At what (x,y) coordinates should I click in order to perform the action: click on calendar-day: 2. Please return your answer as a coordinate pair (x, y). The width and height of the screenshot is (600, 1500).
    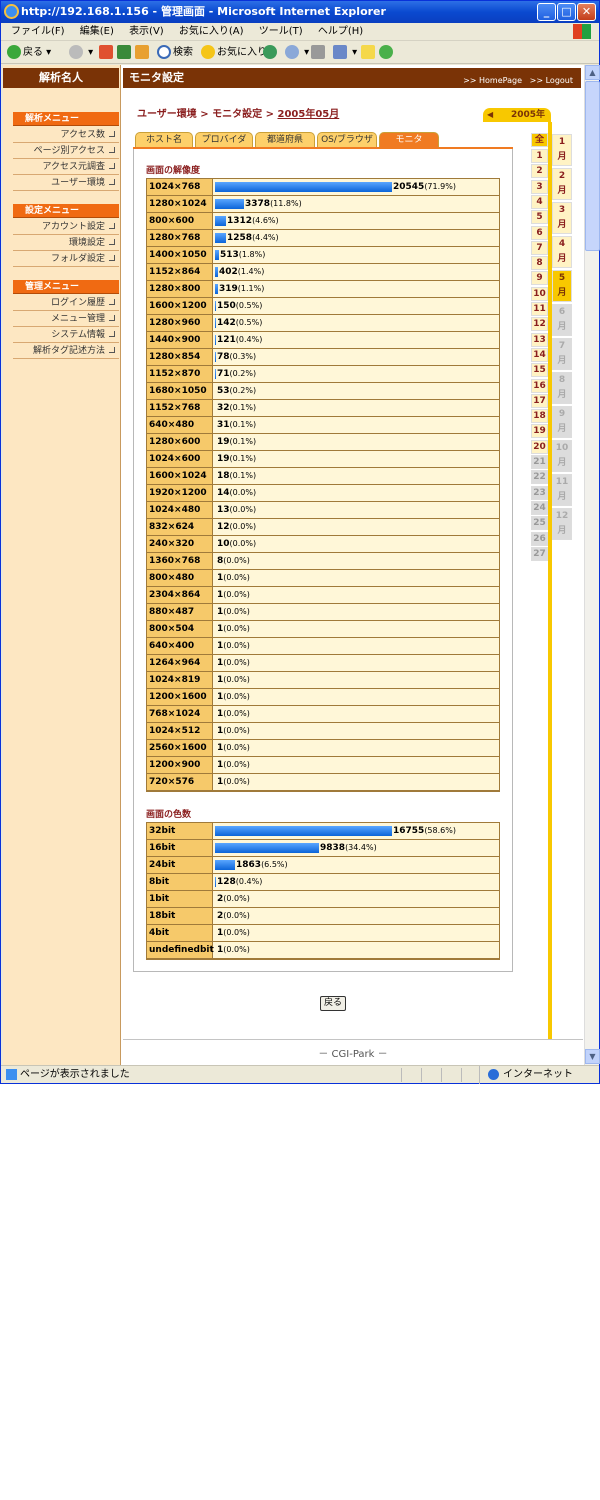
    Looking at the image, I should click on (539, 171).